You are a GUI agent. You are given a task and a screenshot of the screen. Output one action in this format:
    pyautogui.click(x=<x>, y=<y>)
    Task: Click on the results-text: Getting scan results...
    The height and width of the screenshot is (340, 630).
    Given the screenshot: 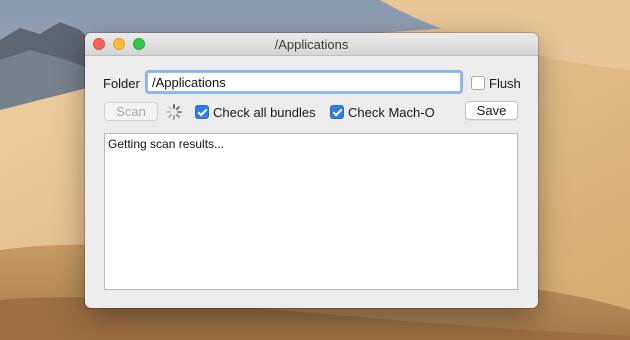 What is the action you would take?
    pyautogui.click(x=166, y=144)
    